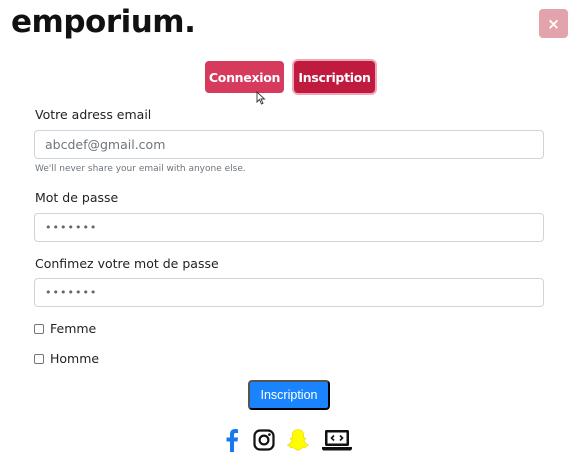 The height and width of the screenshot is (470, 577). What do you see at coordinates (39, 358) in the screenshot?
I see `male-checkbox` at bounding box center [39, 358].